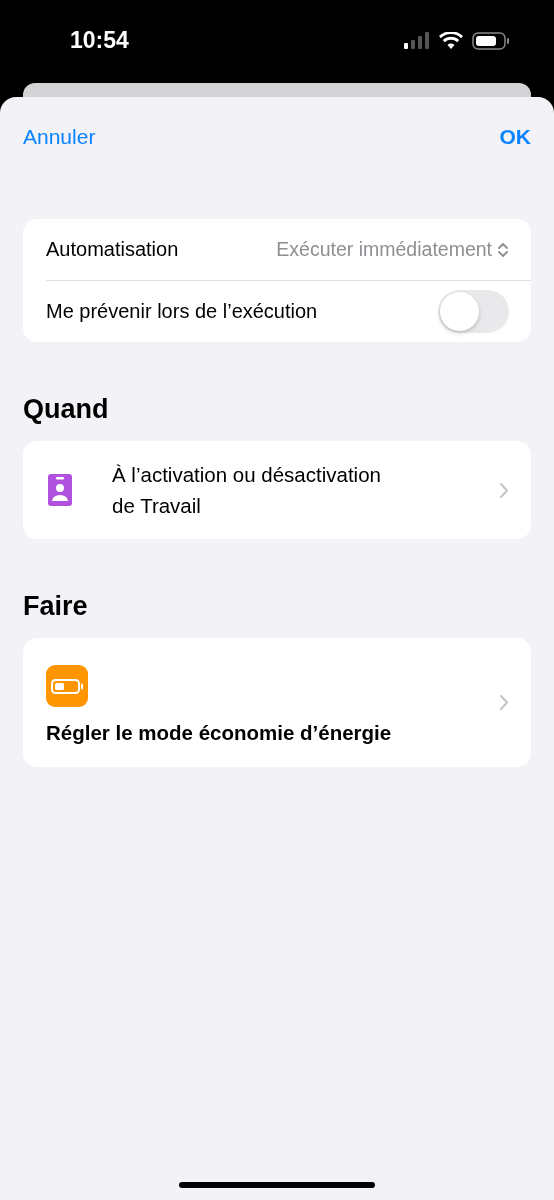 The width and height of the screenshot is (554, 1200). I want to click on status-time: 10:54, so click(99, 40).